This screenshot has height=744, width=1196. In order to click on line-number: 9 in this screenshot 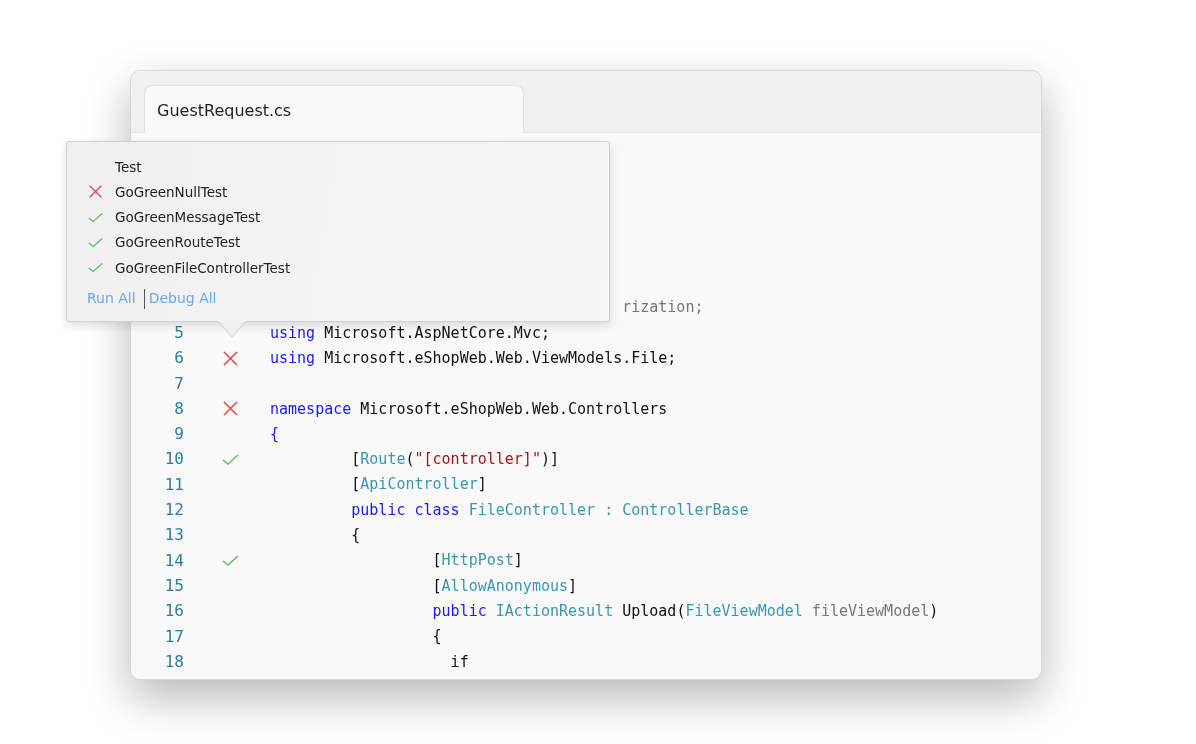, I will do `click(178, 434)`.